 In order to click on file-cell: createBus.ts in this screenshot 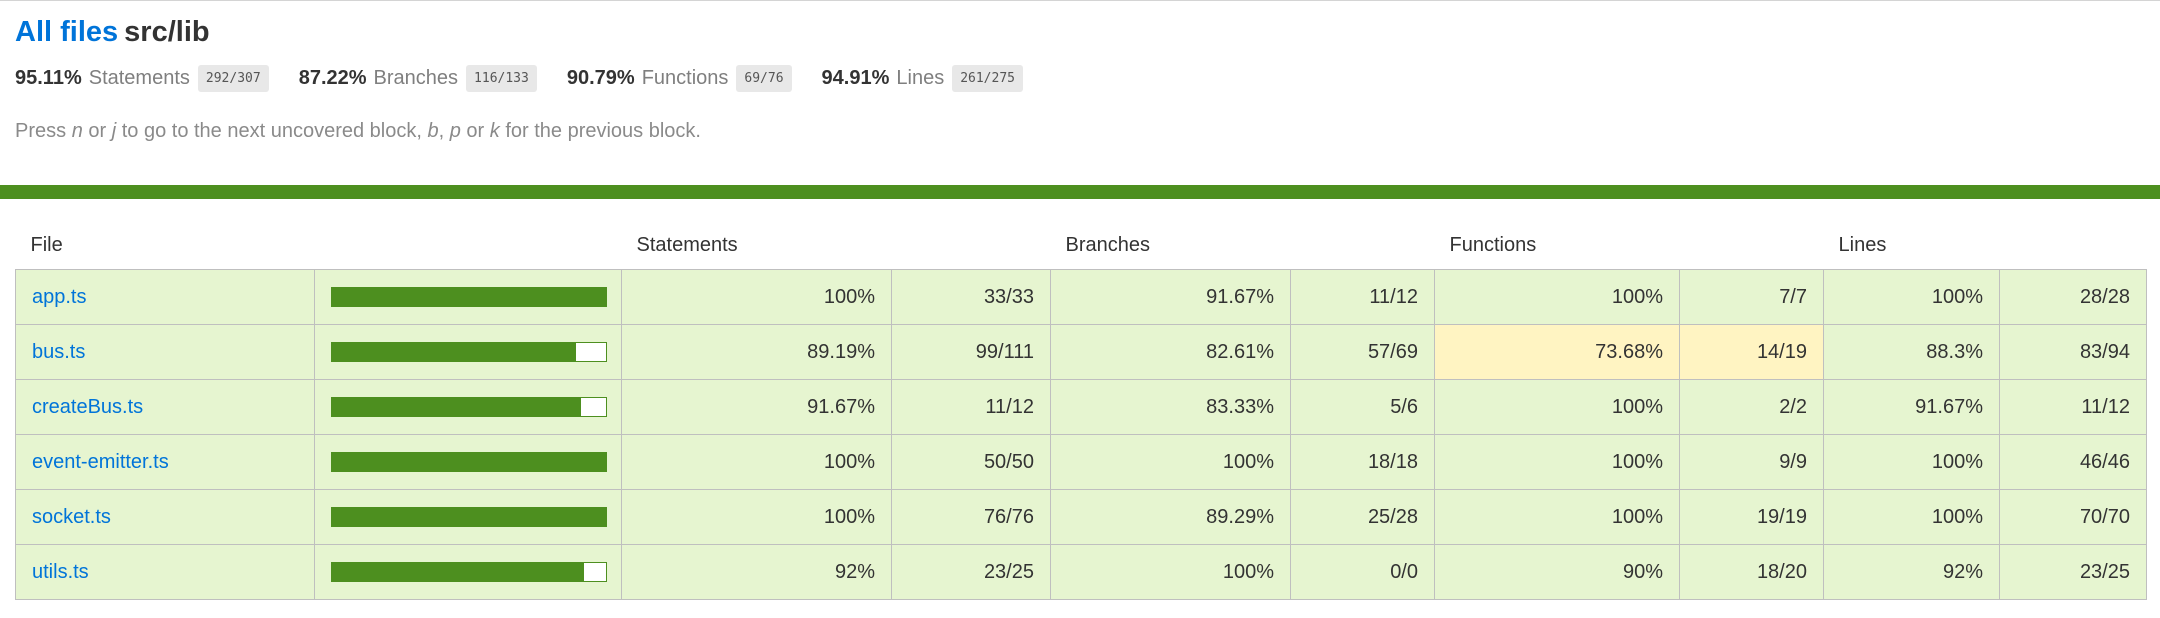, I will do `click(165, 407)`.